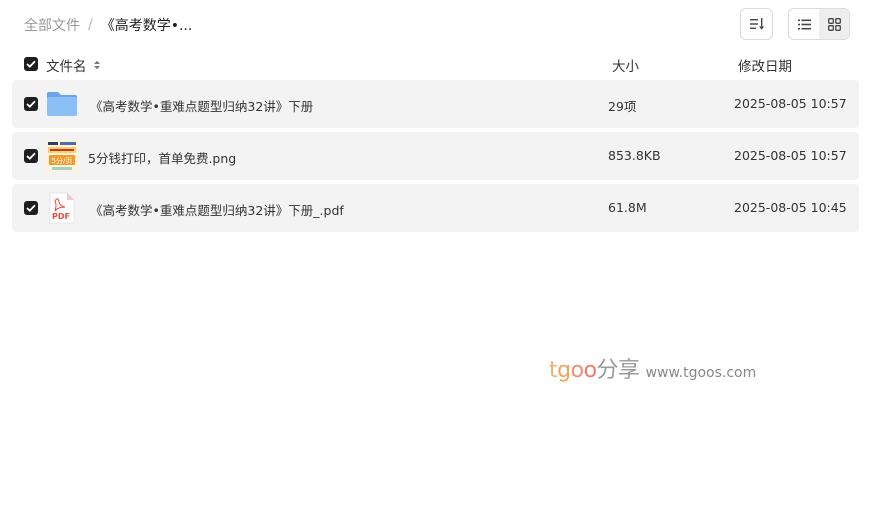  Describe the element at coordinates (622, 106) in the screenshot. I see `file-size: 29项` at that location.